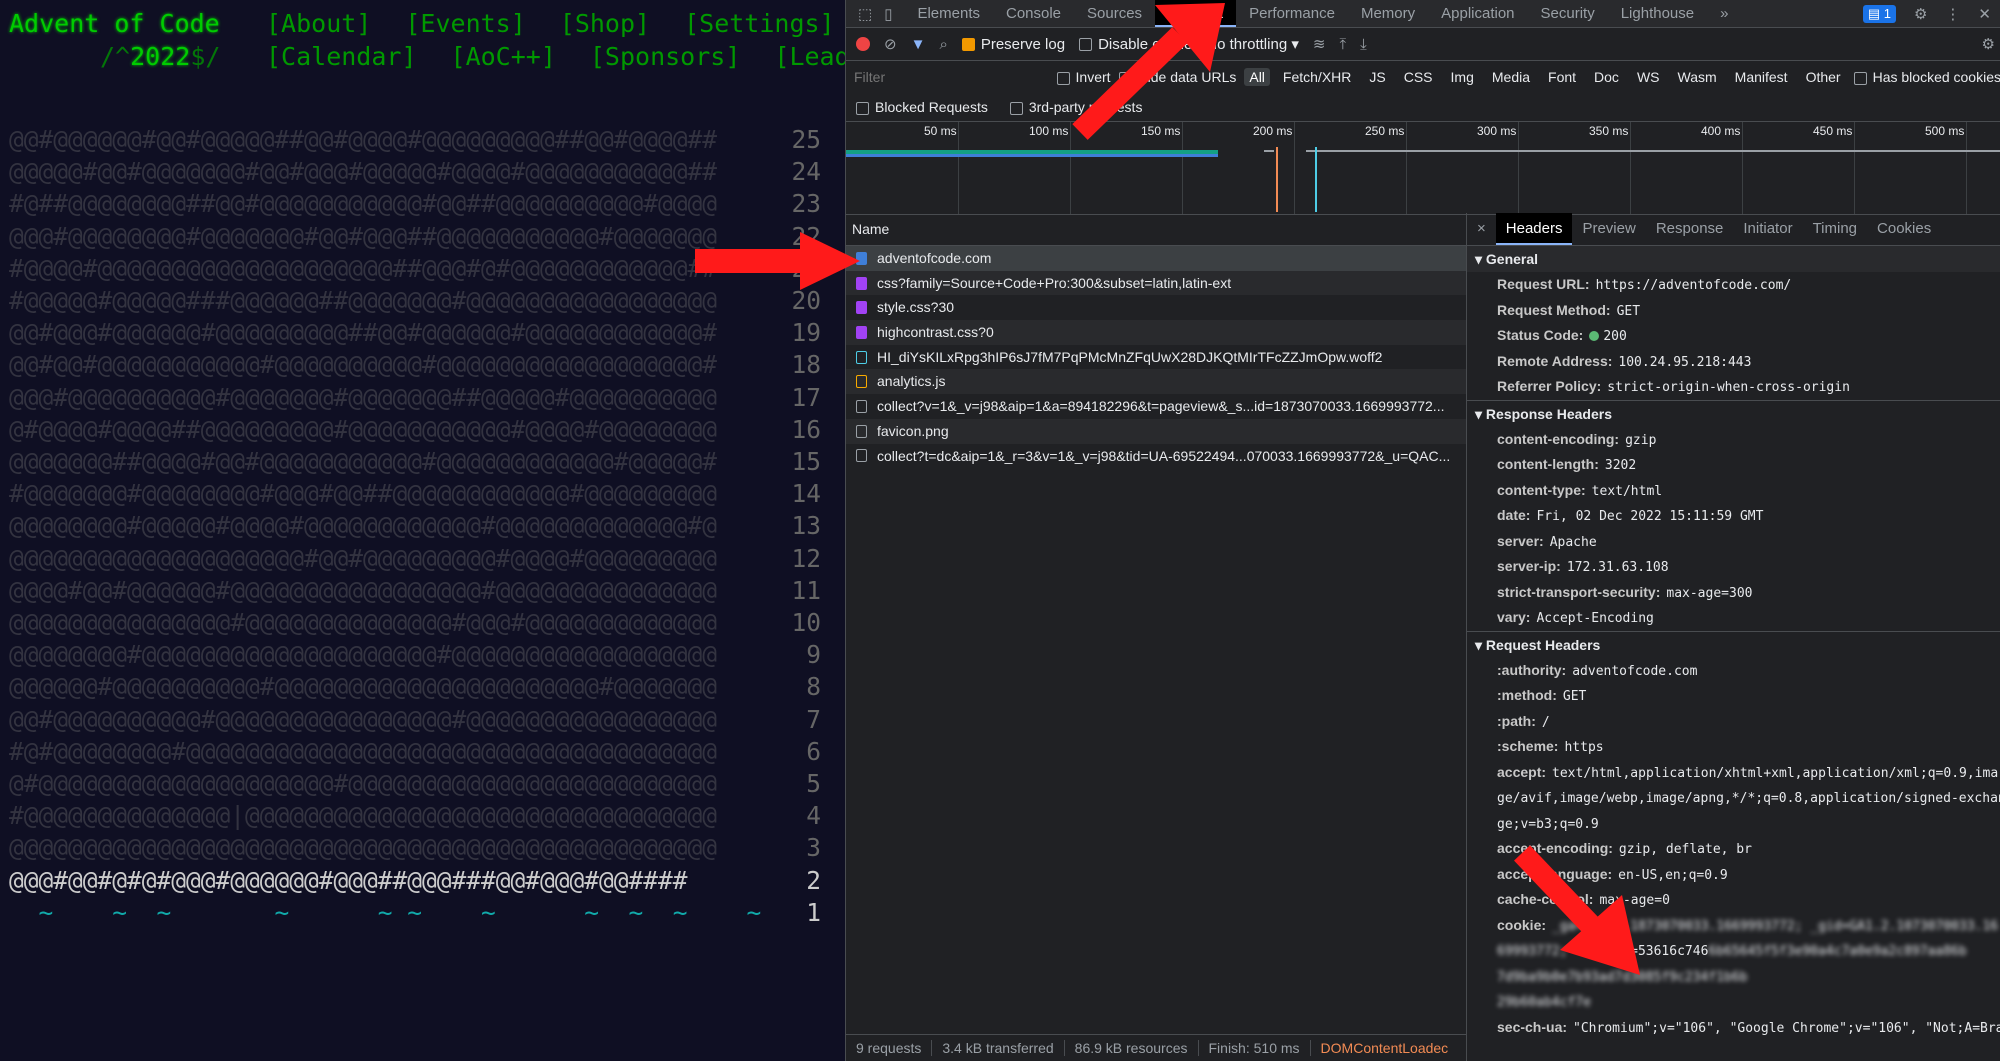 Image resolution: width=2000 pixels, height=1061 pixels. Describe the element at coordinates (1724, 13) in the screenshot. I see `more-tabs-button: »` at that location.